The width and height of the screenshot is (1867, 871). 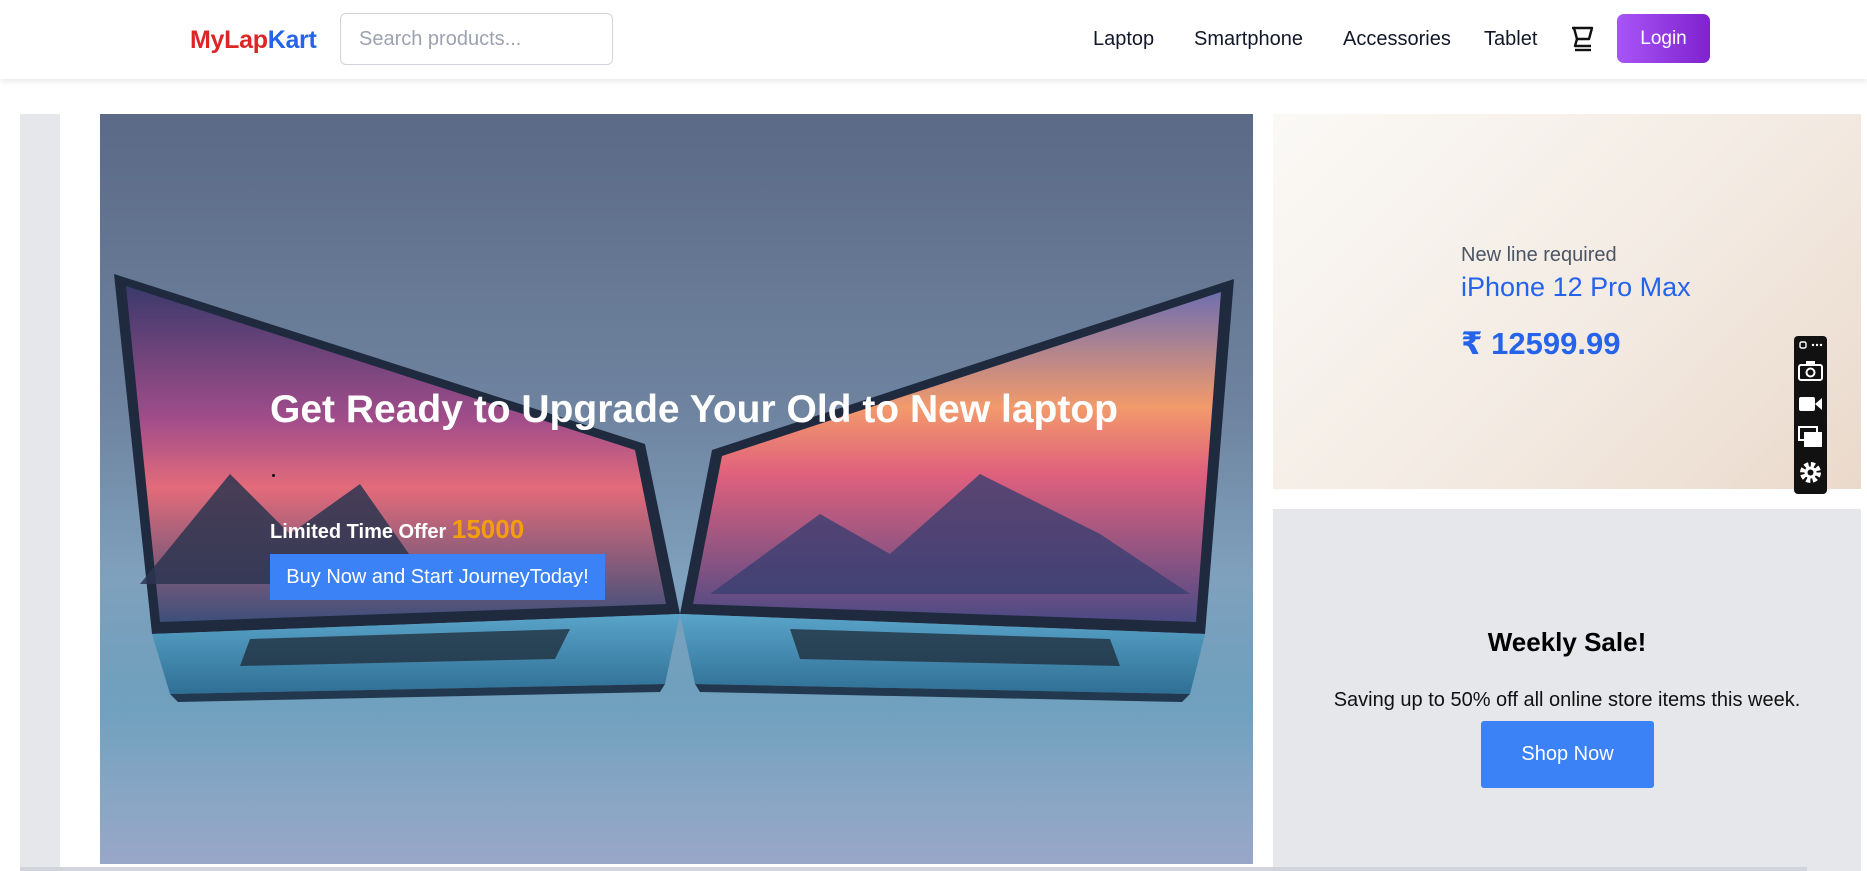 What do you see at coordinates (1541, 343) in the screenshot?
I see `promo-price: ₹ 12599.99` at bounding box center [1541, 343].